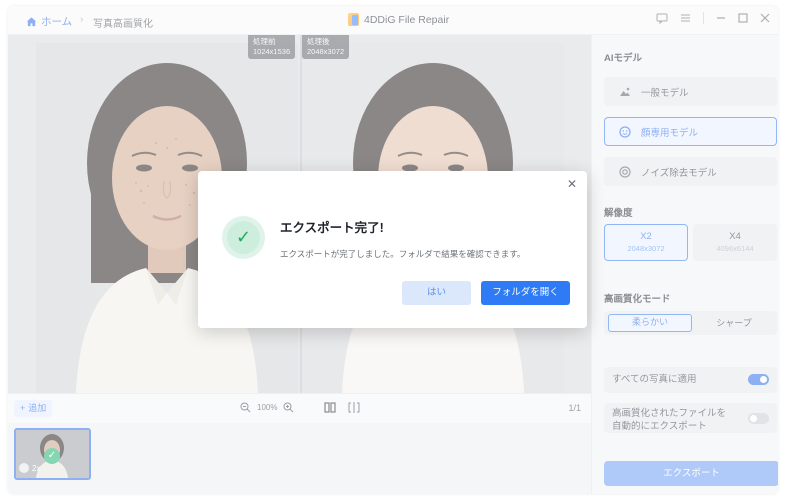 Image resolution: width=785 pixels, height=500 pixels. I want to click on dialog-title: エクスポート完了!, so click(332, 228).